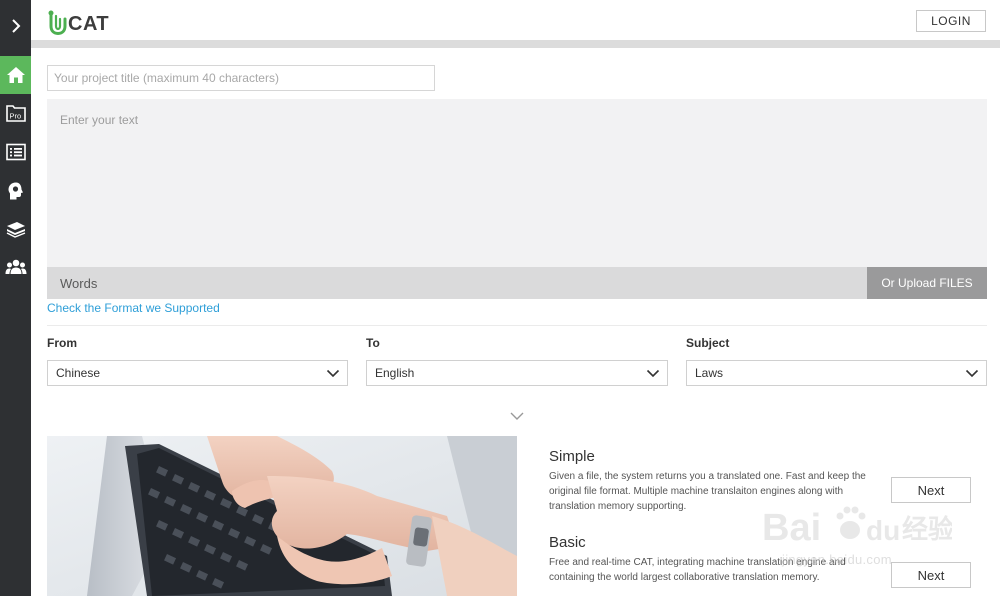  I want to click on sidebar-item-pro: Pro, so click(15, 113).